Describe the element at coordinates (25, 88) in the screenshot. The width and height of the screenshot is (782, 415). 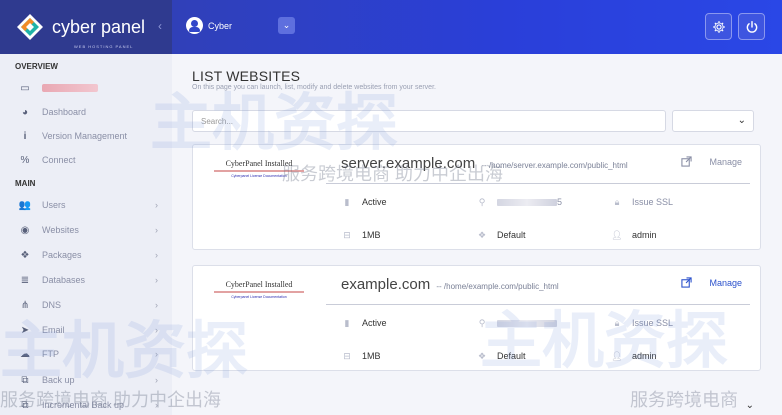
I see `laptop-icon: ▭` at that location.